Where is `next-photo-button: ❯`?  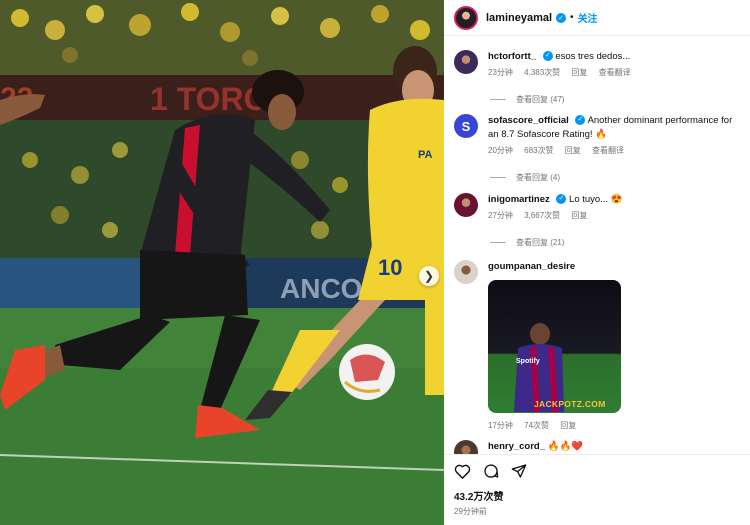 next-photo-button: ❯ is located at coordinates (429, 276).